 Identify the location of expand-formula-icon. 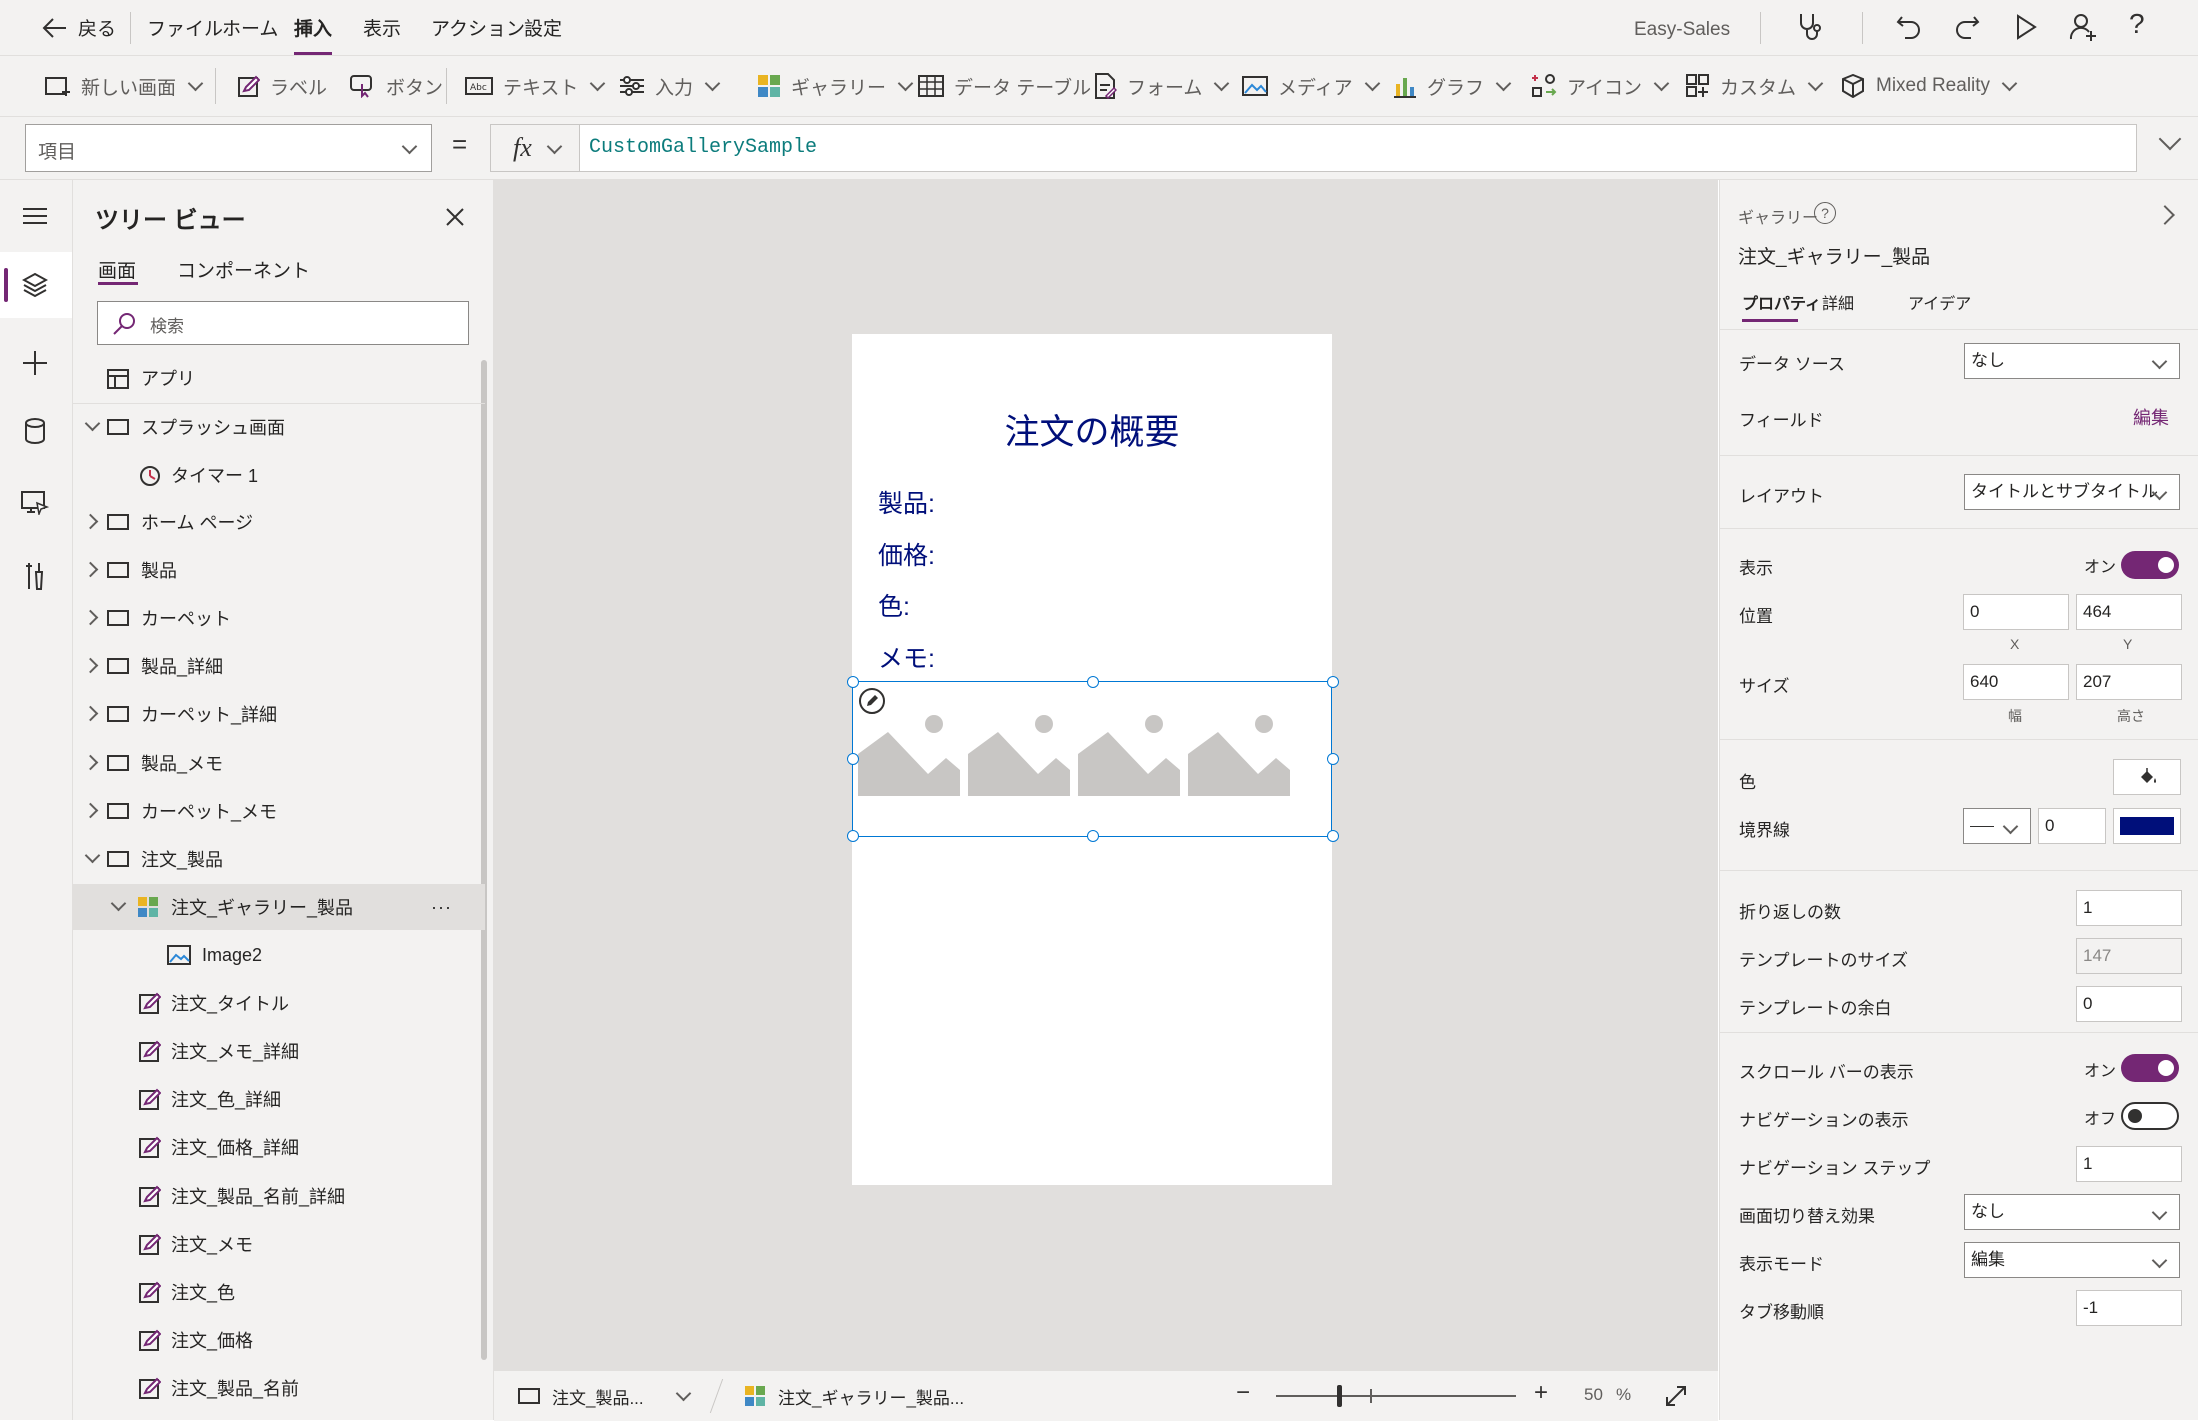
(2170, 139).